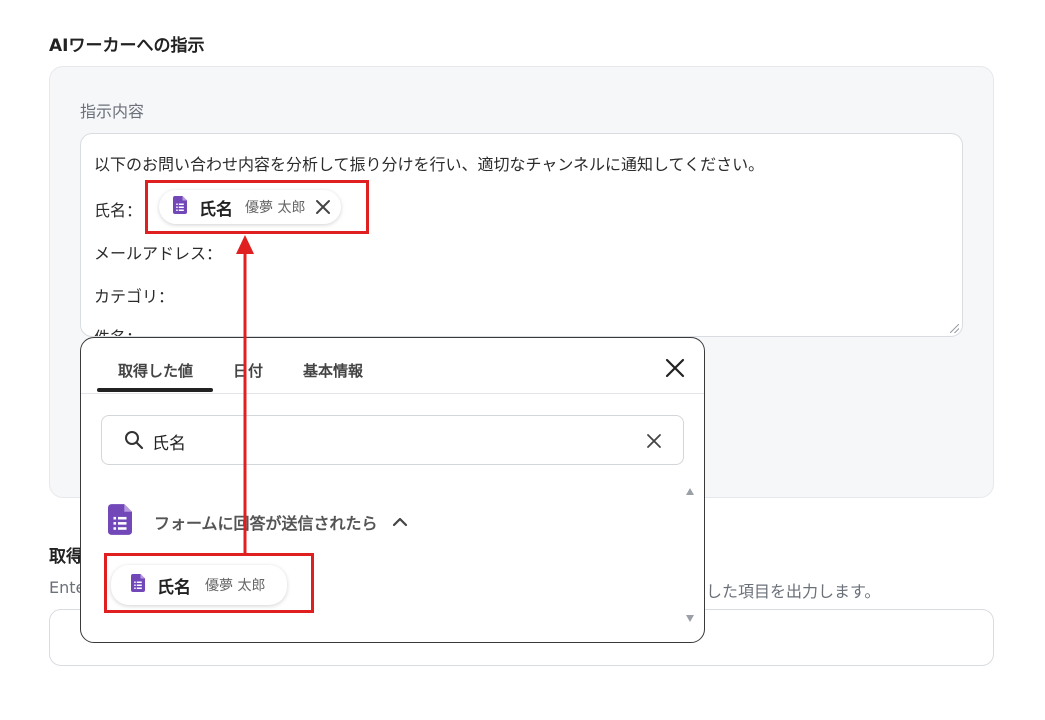  What do you see at coordinates (134, 296) in the screenshot?
I see `instruction-line-category: カテゴリ：` at bounding box center [134, 296].